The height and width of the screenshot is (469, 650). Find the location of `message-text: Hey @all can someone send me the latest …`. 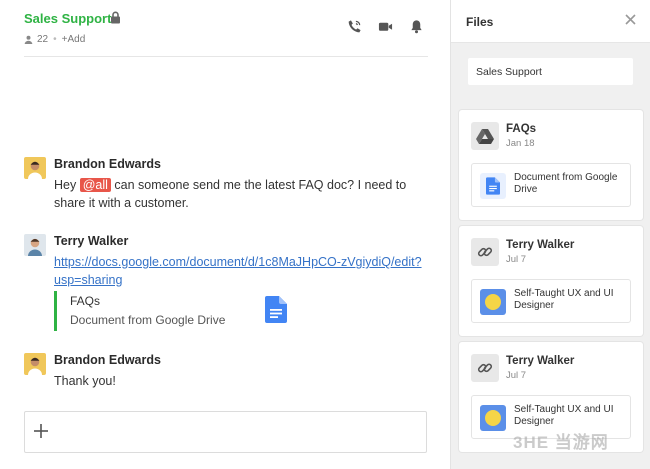

message-text: Hey @all can someone send me the latest … is located at coordinates (239, 194).